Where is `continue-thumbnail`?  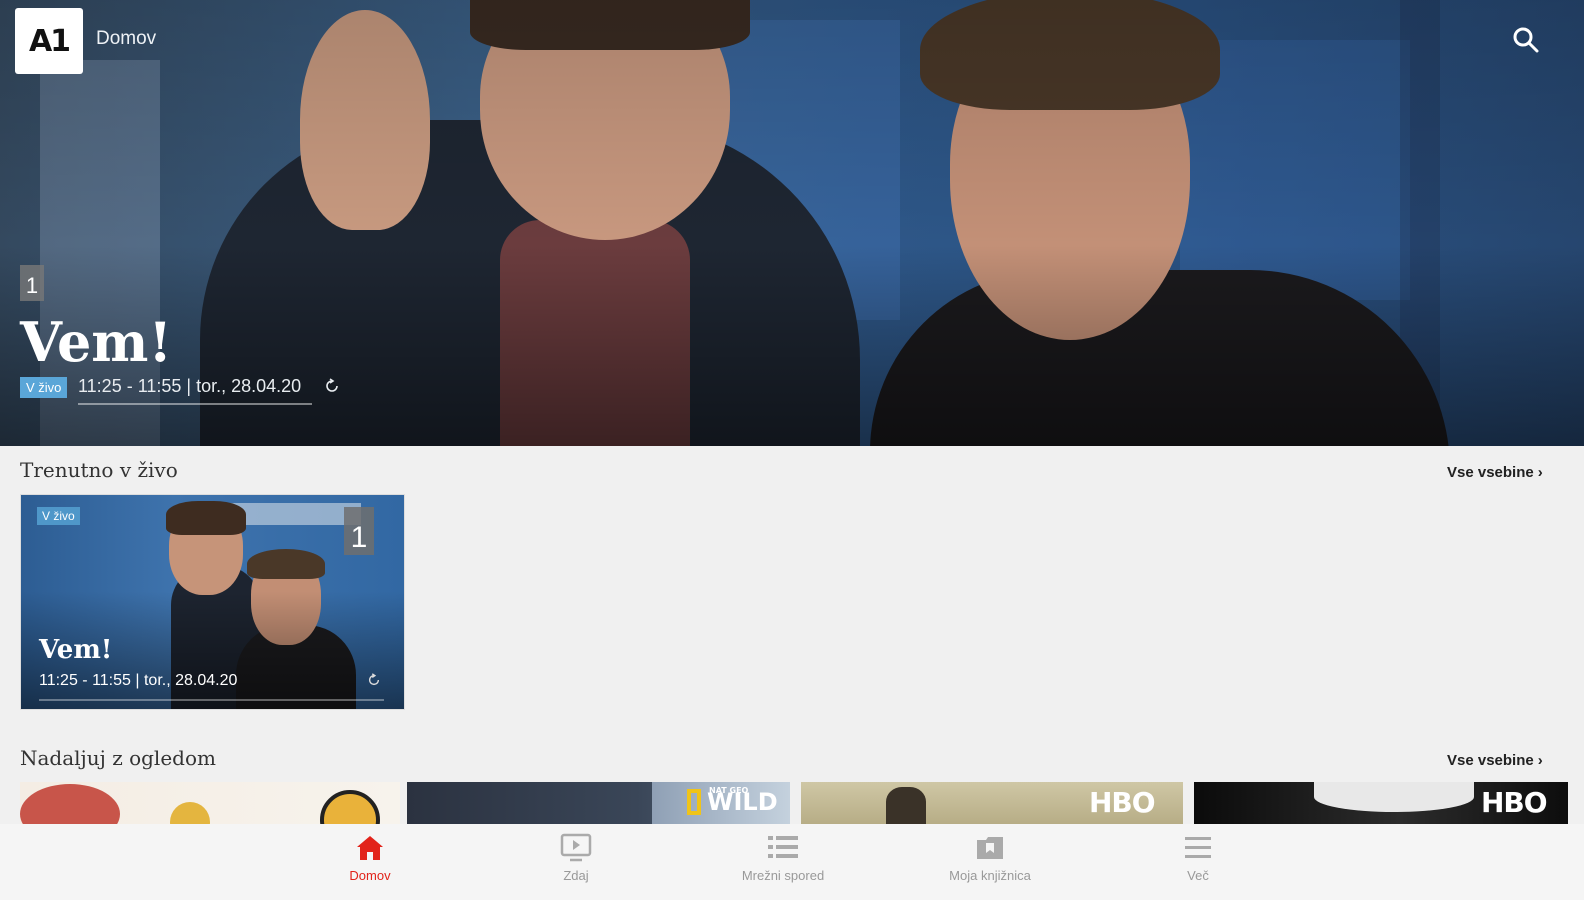 continue-thumbnail is located at coordinates (210, 803).